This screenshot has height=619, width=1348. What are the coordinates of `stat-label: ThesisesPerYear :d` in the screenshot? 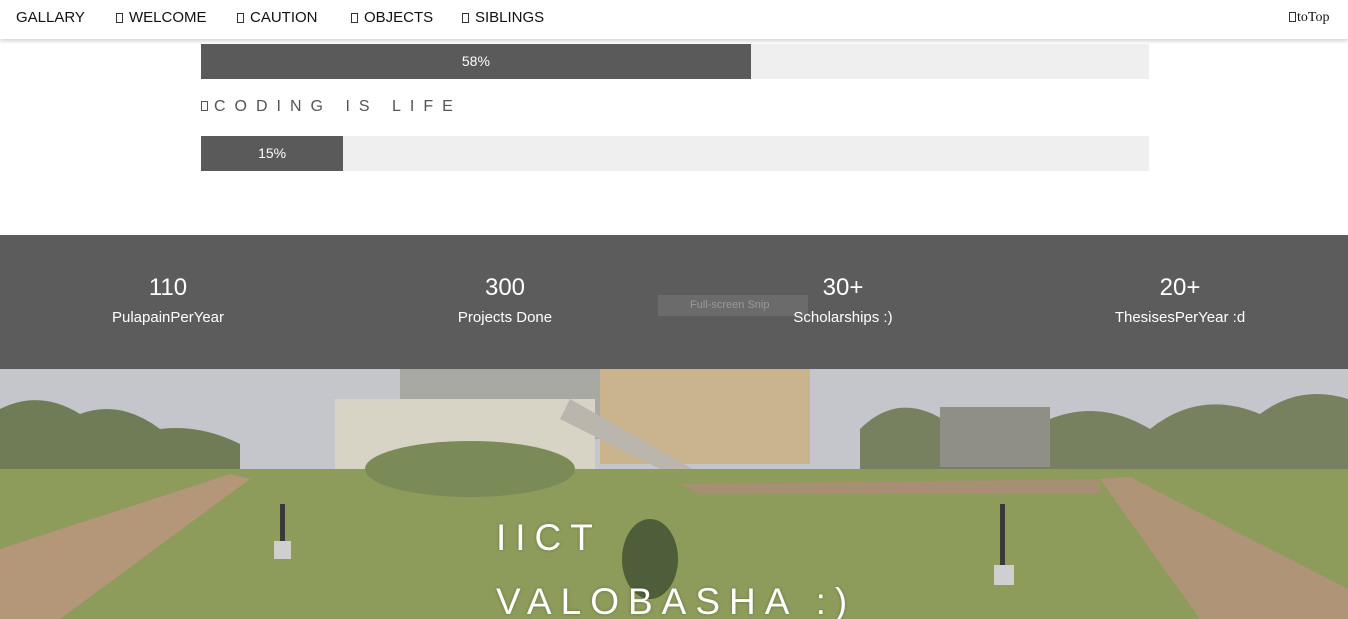 It's located at (1180, 317).